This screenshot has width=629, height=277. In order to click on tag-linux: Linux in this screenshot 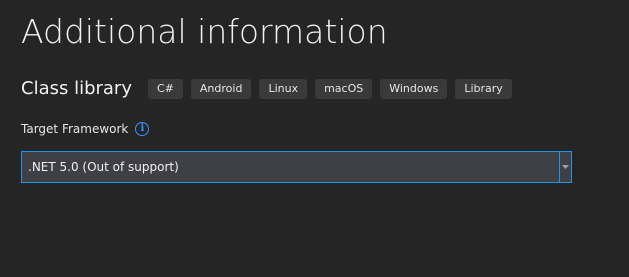, I will do `click(283, 89)`.